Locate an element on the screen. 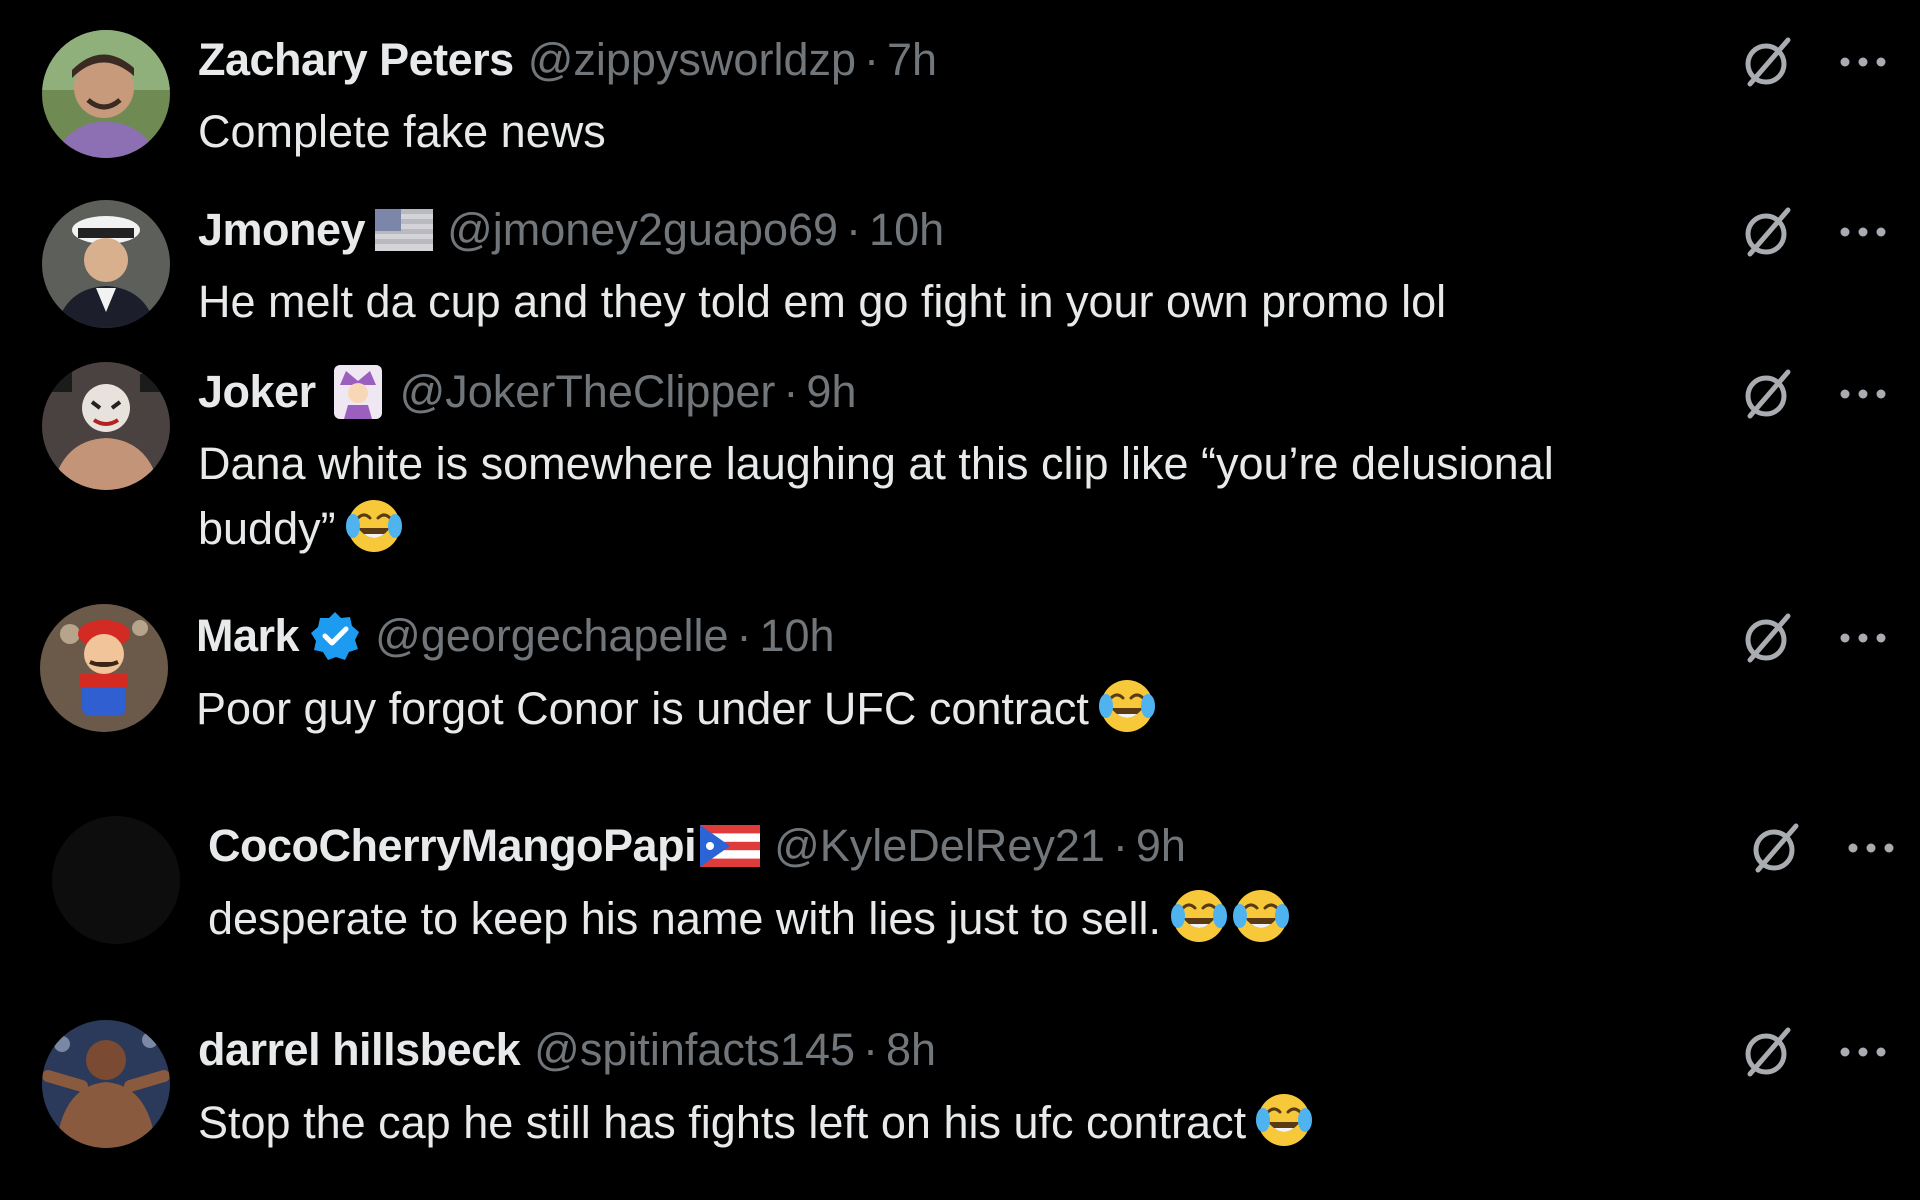 The image size is (1920, 1200). display-name: Jmoney is located at coordinates (282, 230).